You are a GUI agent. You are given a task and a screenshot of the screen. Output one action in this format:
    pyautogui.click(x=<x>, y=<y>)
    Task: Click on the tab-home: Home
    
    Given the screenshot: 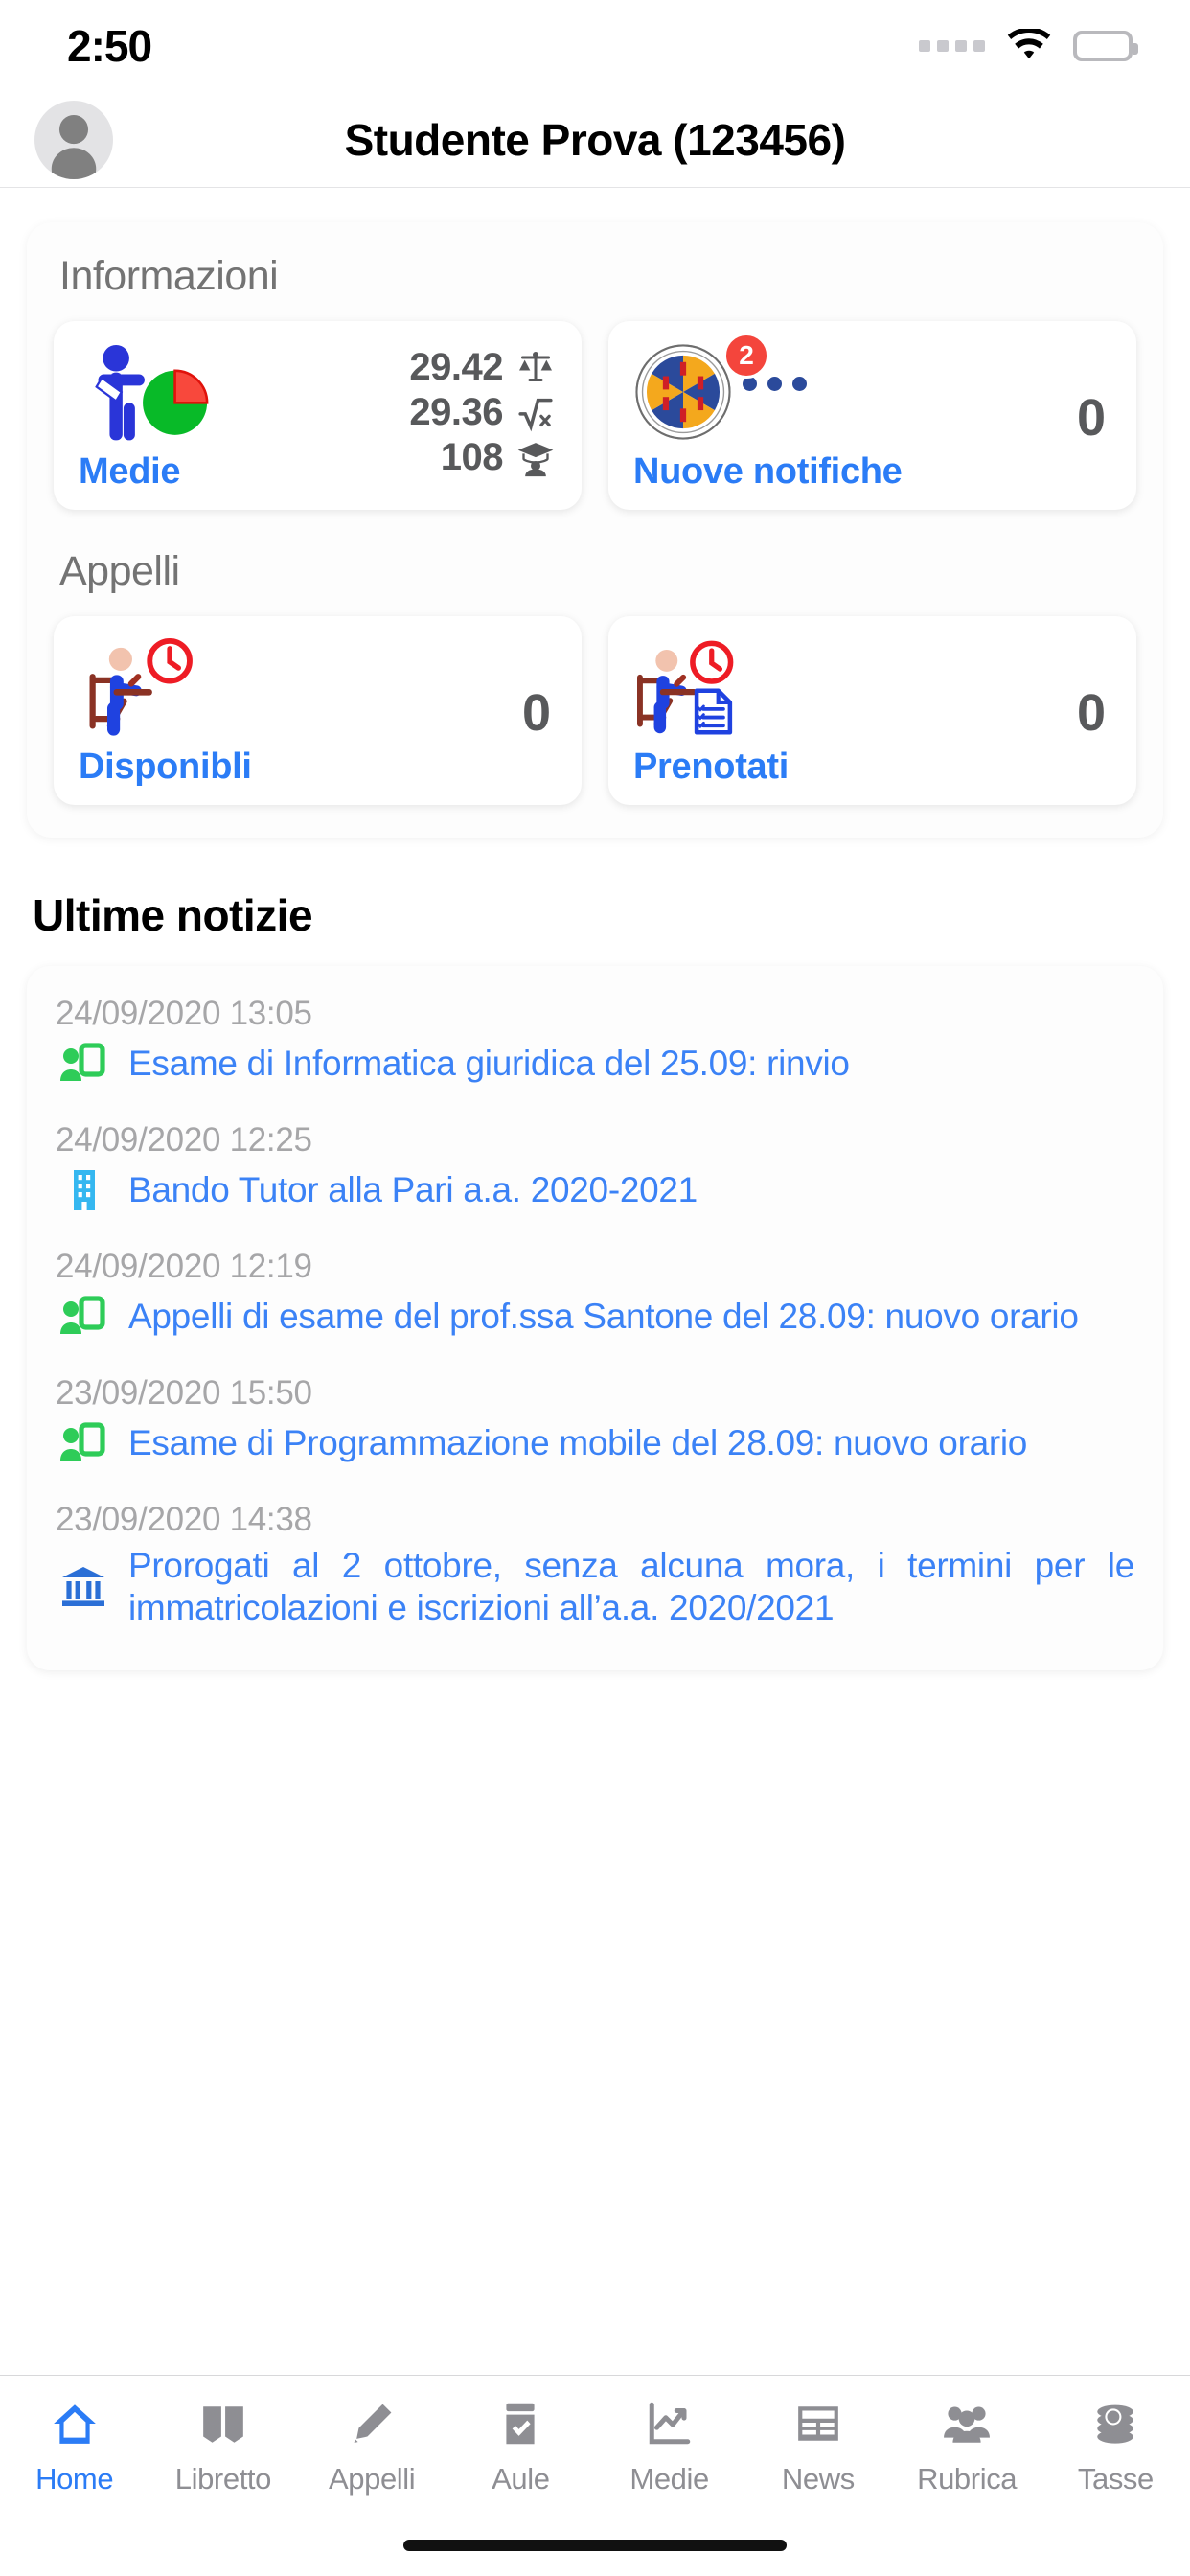 What is the action you would take?
    pyautogui.click(x=74, y=2446)
    